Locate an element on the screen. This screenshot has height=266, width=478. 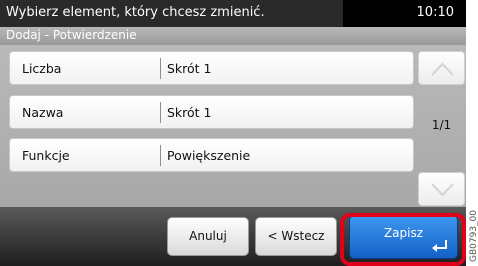
scroll-up-button is located at coordinates (441, 68).